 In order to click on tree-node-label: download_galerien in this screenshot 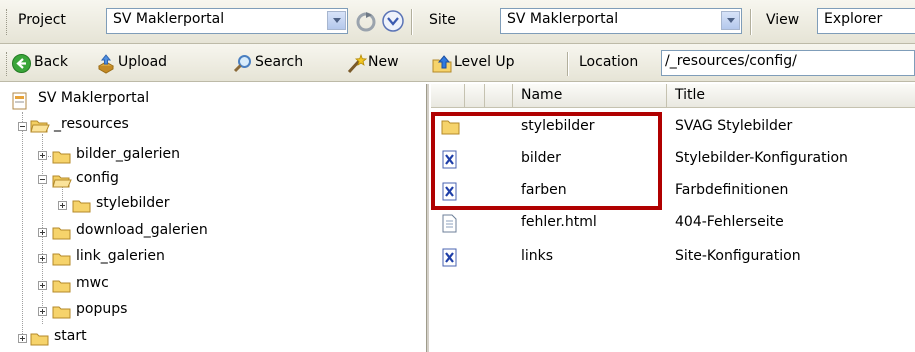, I will do `click(142, 230)`.